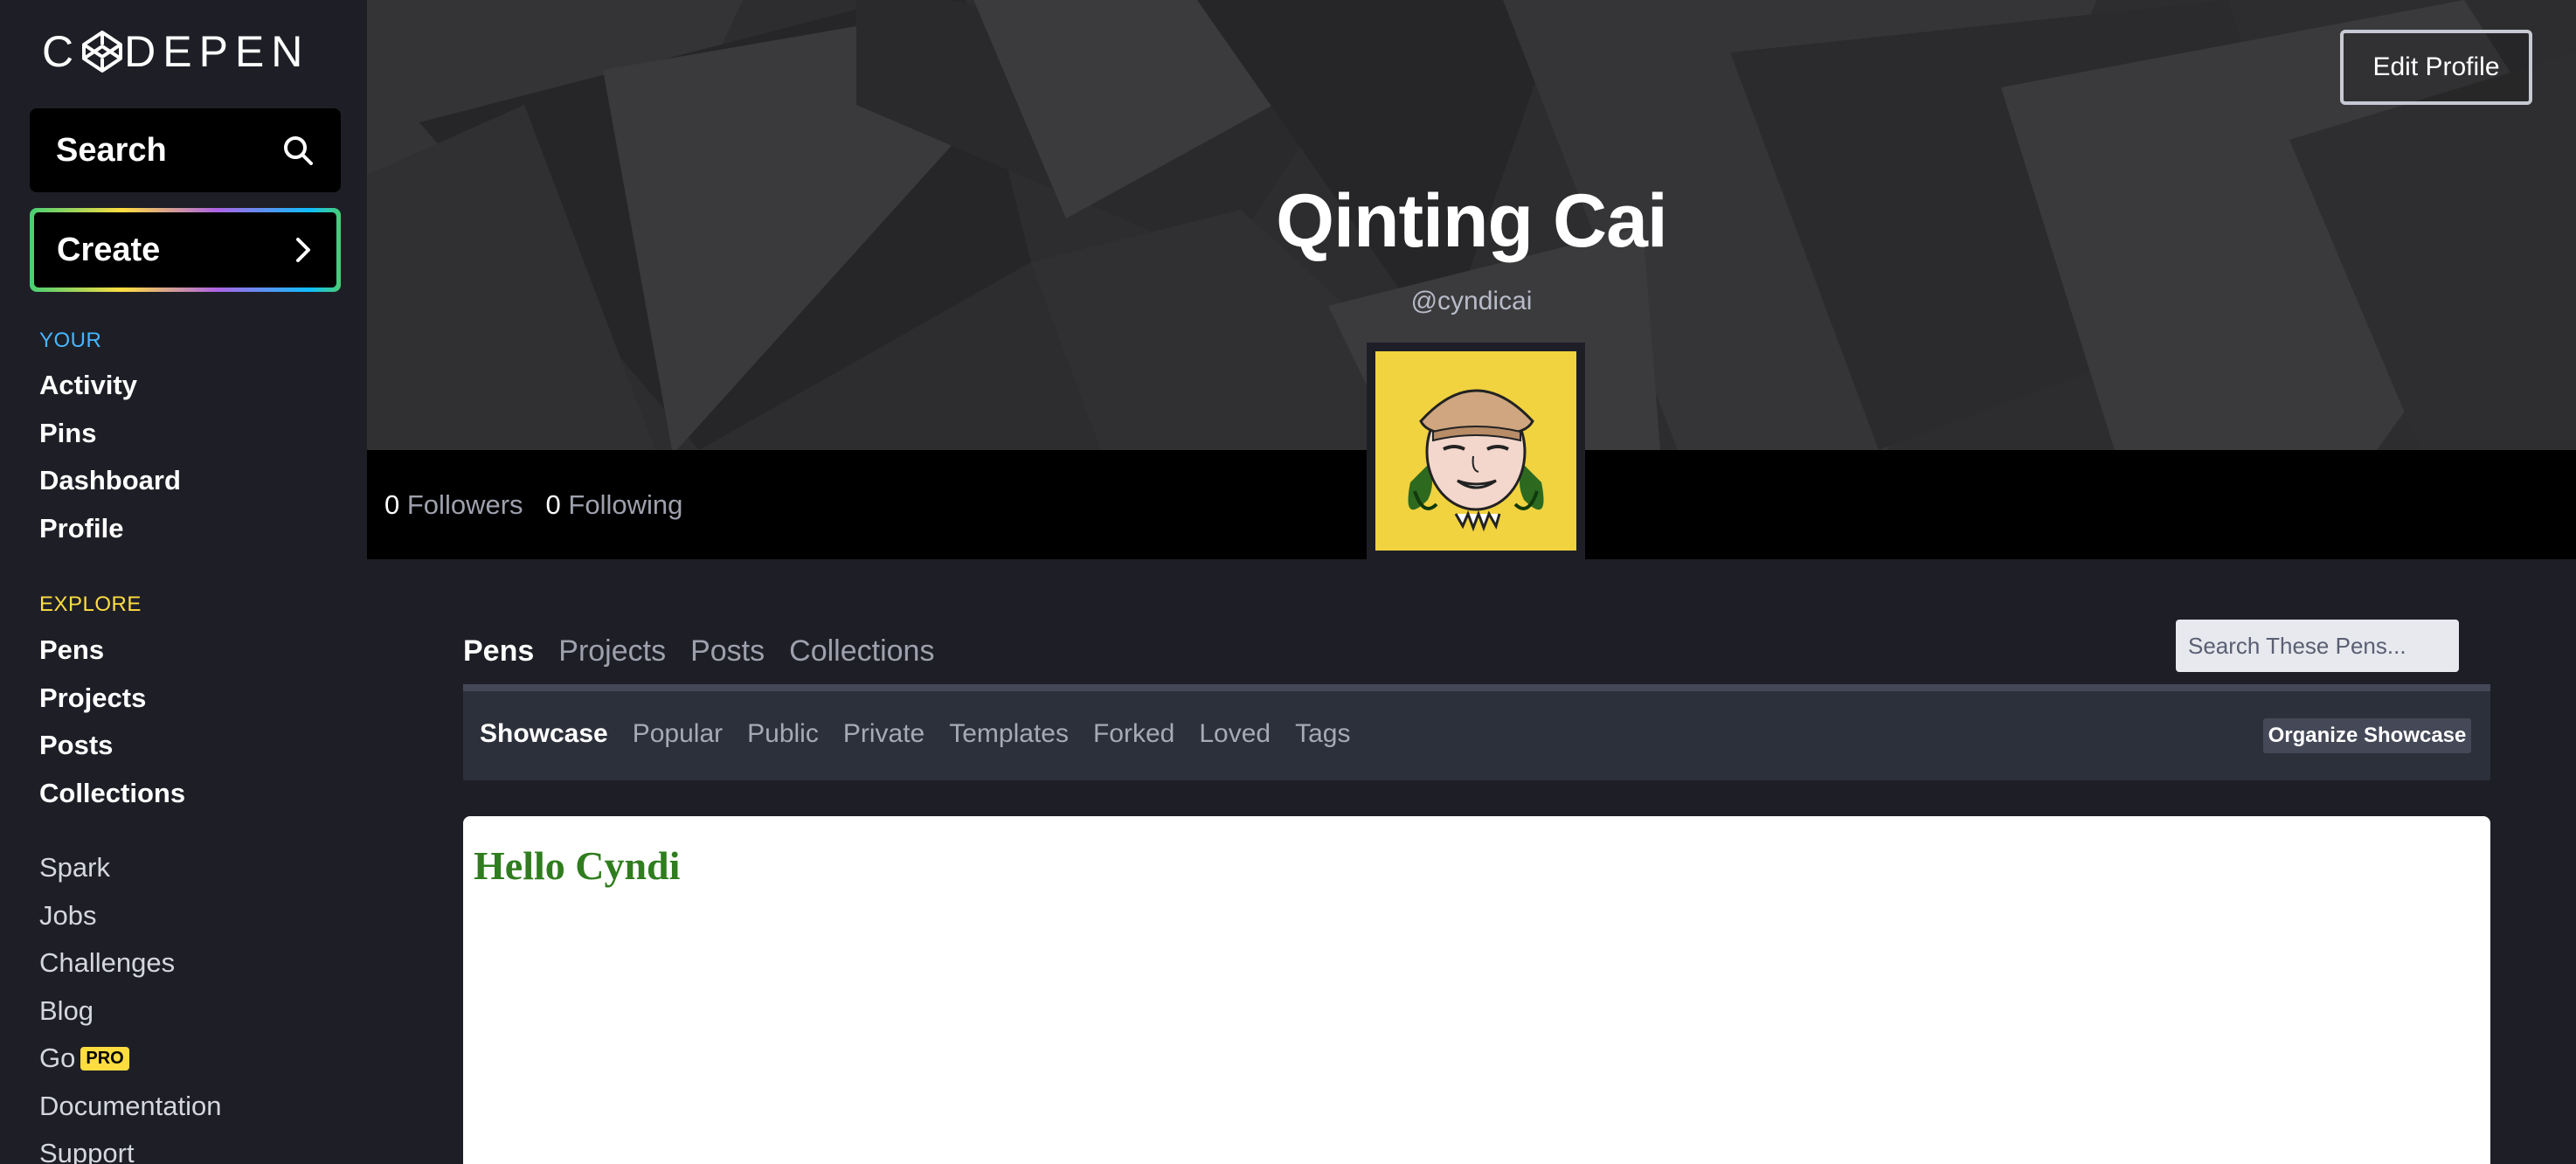 This screenshot has width=2576, height=1164. What do you see at coordinates (1009, 734) in the screenshot?
I see `subtab-templates: Templates` at bounding box center [1009, 734].